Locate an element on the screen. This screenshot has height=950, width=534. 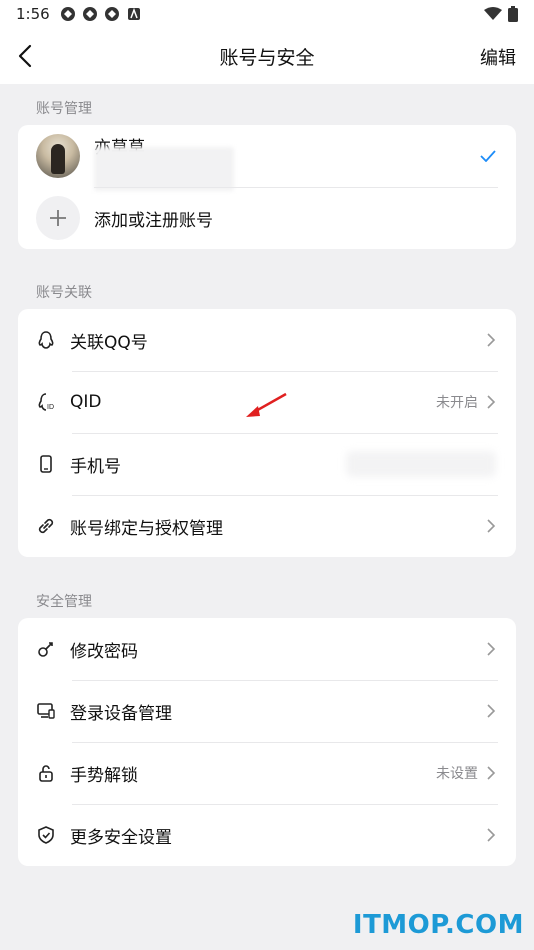
binding-authorization-label: 账号绑定与授权管理 is located at coordinates (146, 528).